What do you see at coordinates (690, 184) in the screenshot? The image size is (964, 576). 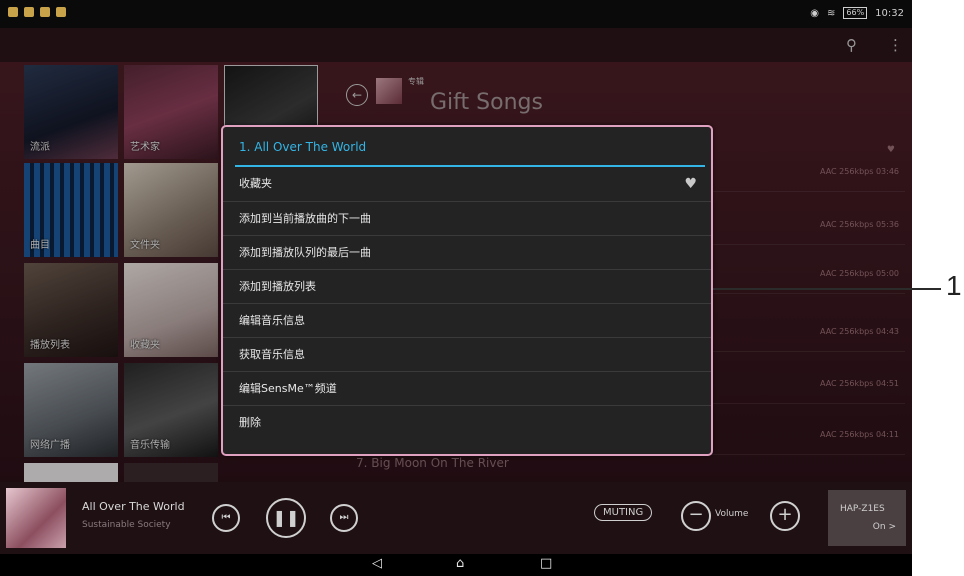 I see `heart-icon: ♥` at bounding box center [690, 184].